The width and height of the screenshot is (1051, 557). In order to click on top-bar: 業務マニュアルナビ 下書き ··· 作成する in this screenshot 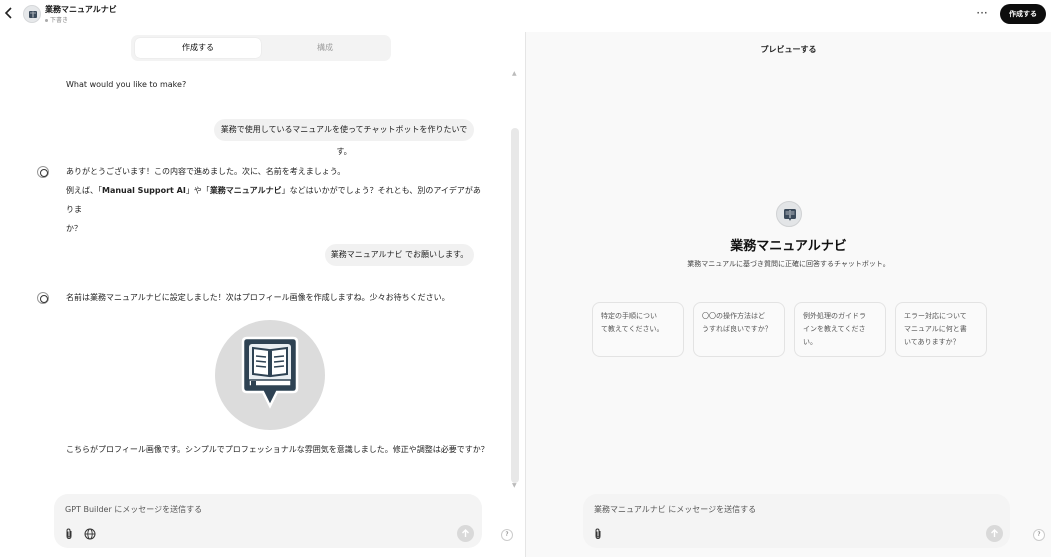, I will do `click(525, 16)`.